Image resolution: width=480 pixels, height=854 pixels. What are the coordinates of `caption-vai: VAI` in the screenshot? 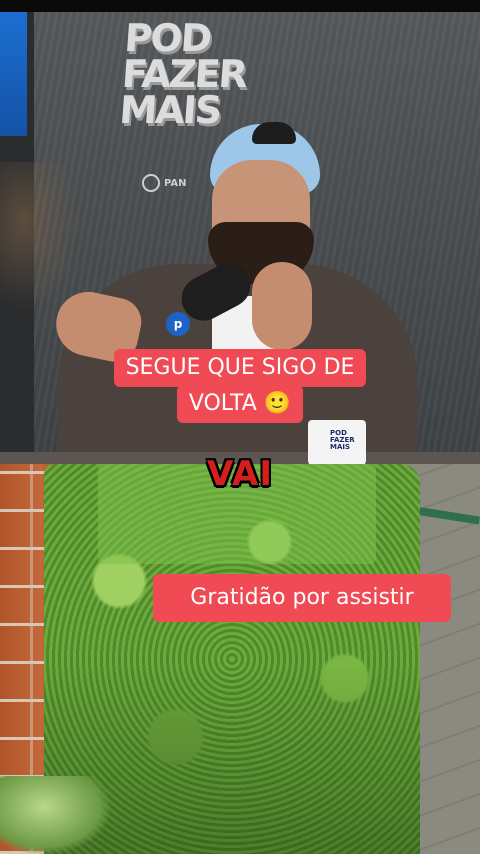 It's located at (240, 474).